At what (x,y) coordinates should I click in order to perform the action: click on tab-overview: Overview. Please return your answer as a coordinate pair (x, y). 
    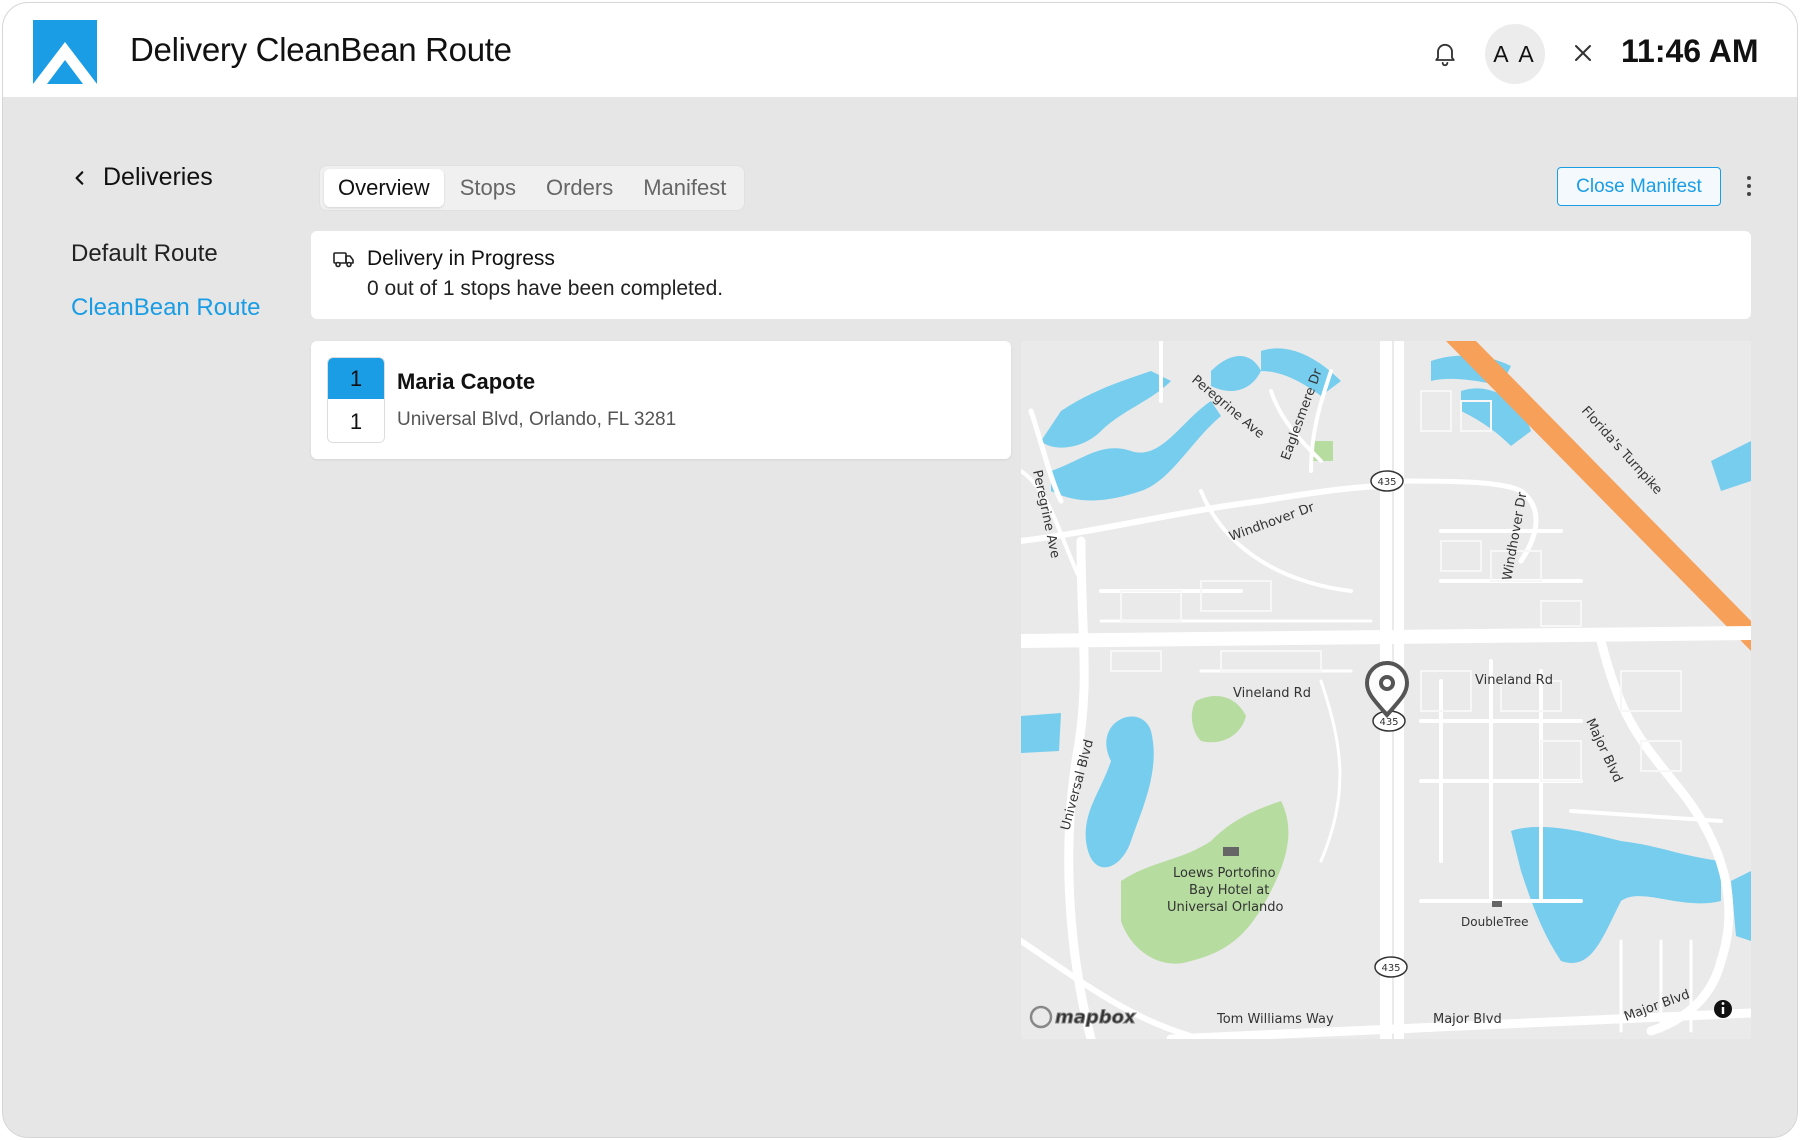
    Looking at the image, I should click on (384, 188).